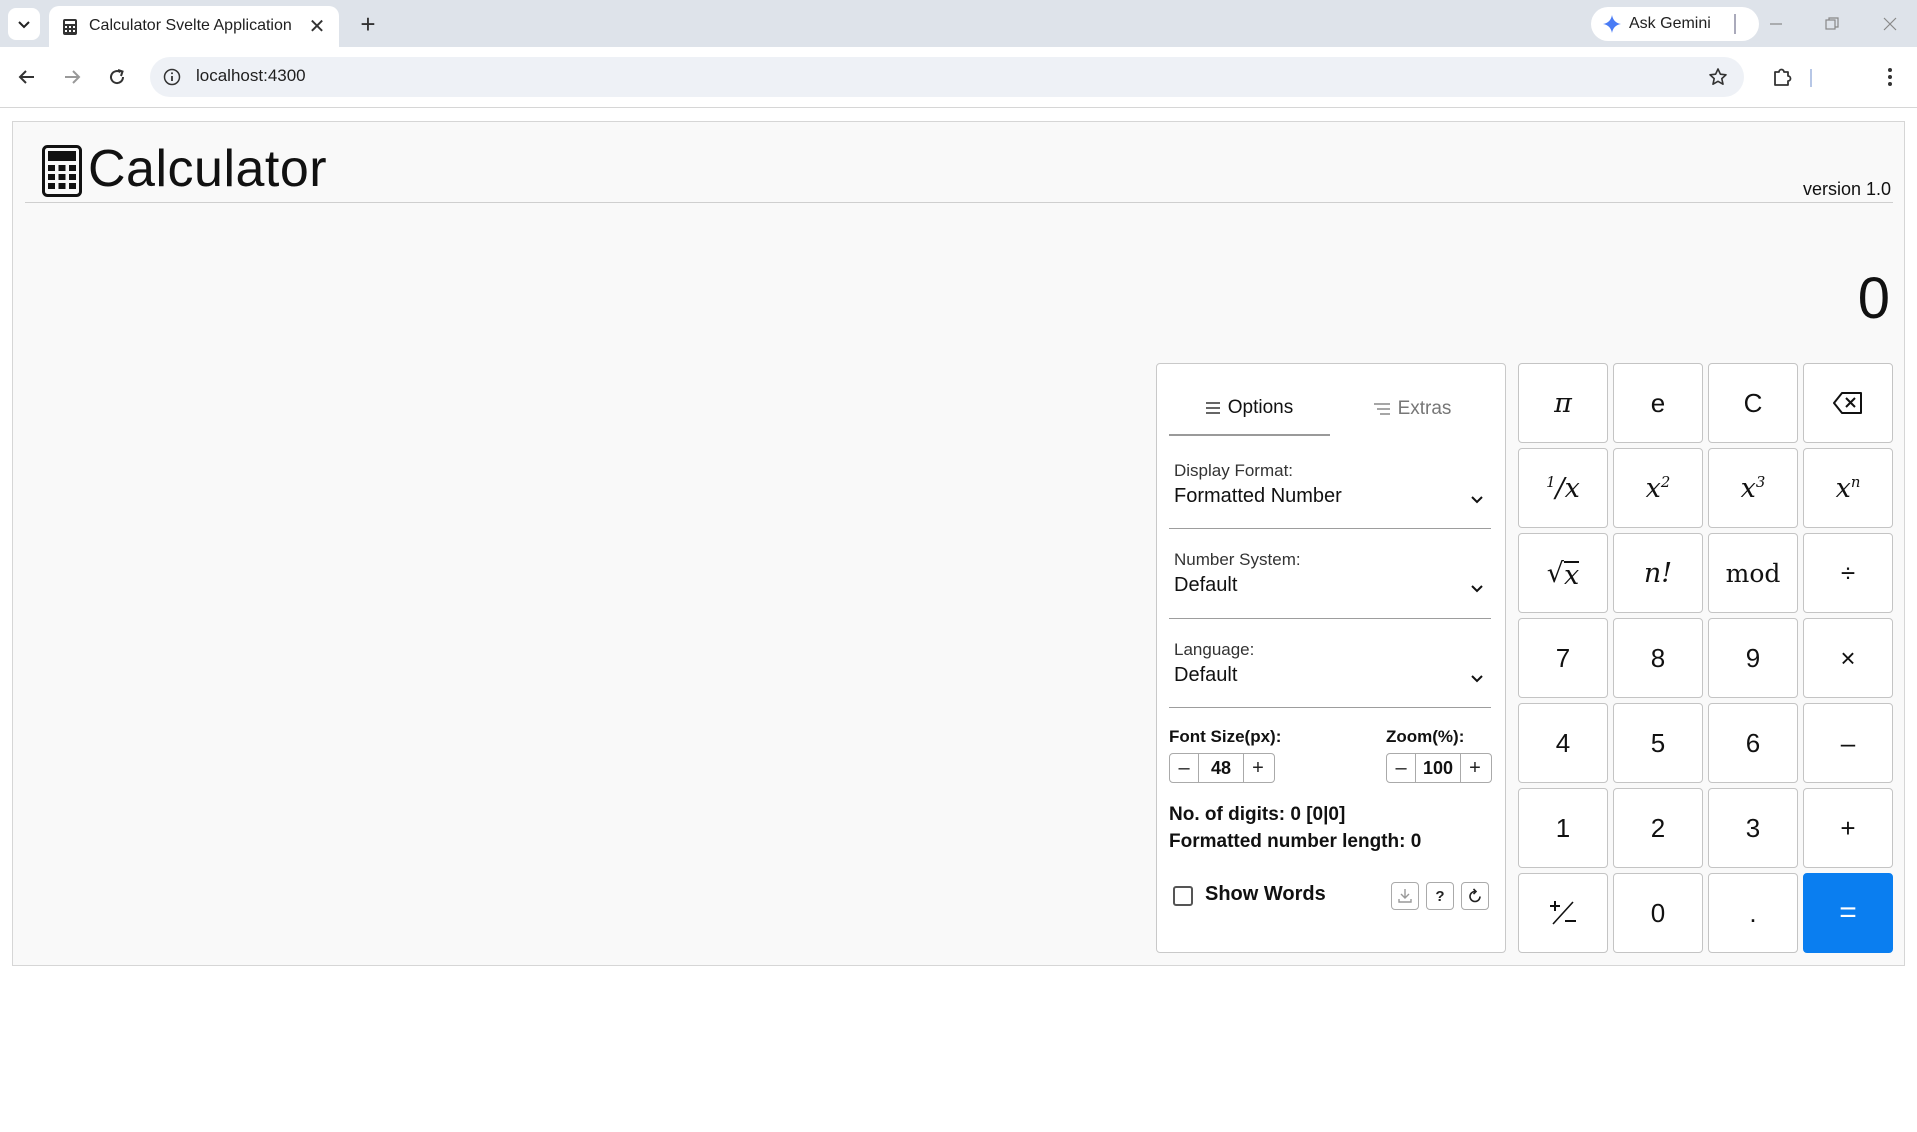  I want to click on extensions-puzzle-icon, so click(1782, 77).